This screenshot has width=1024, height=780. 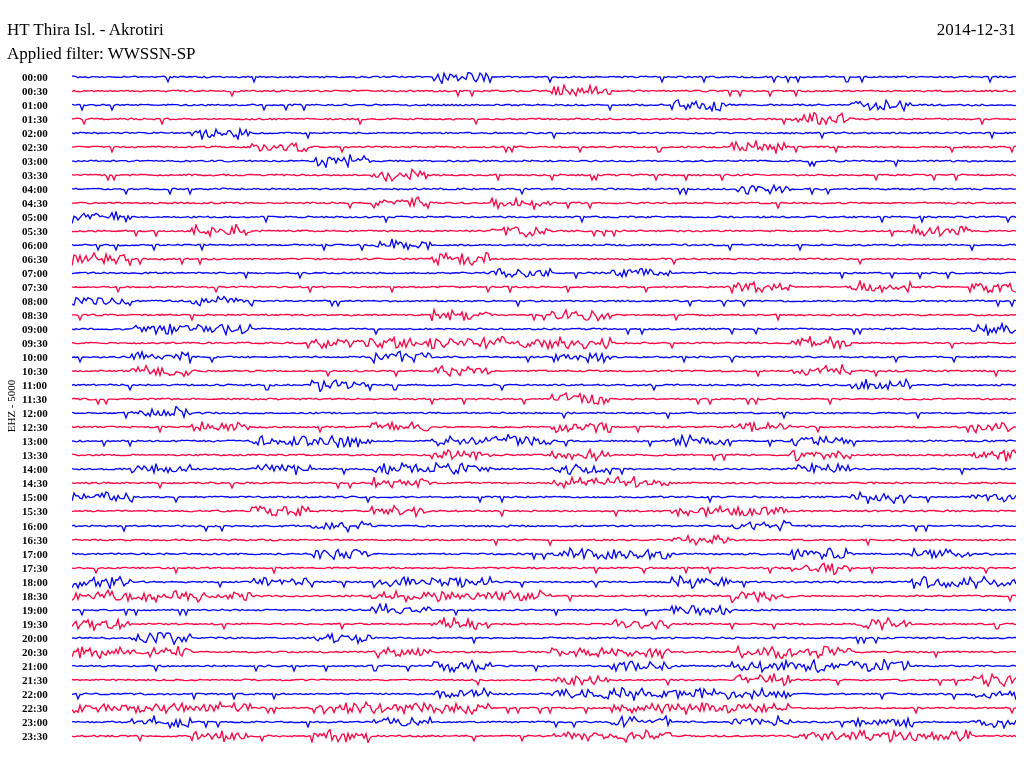 I want to click on time-label: 11:00, so click(x=35, y=385).